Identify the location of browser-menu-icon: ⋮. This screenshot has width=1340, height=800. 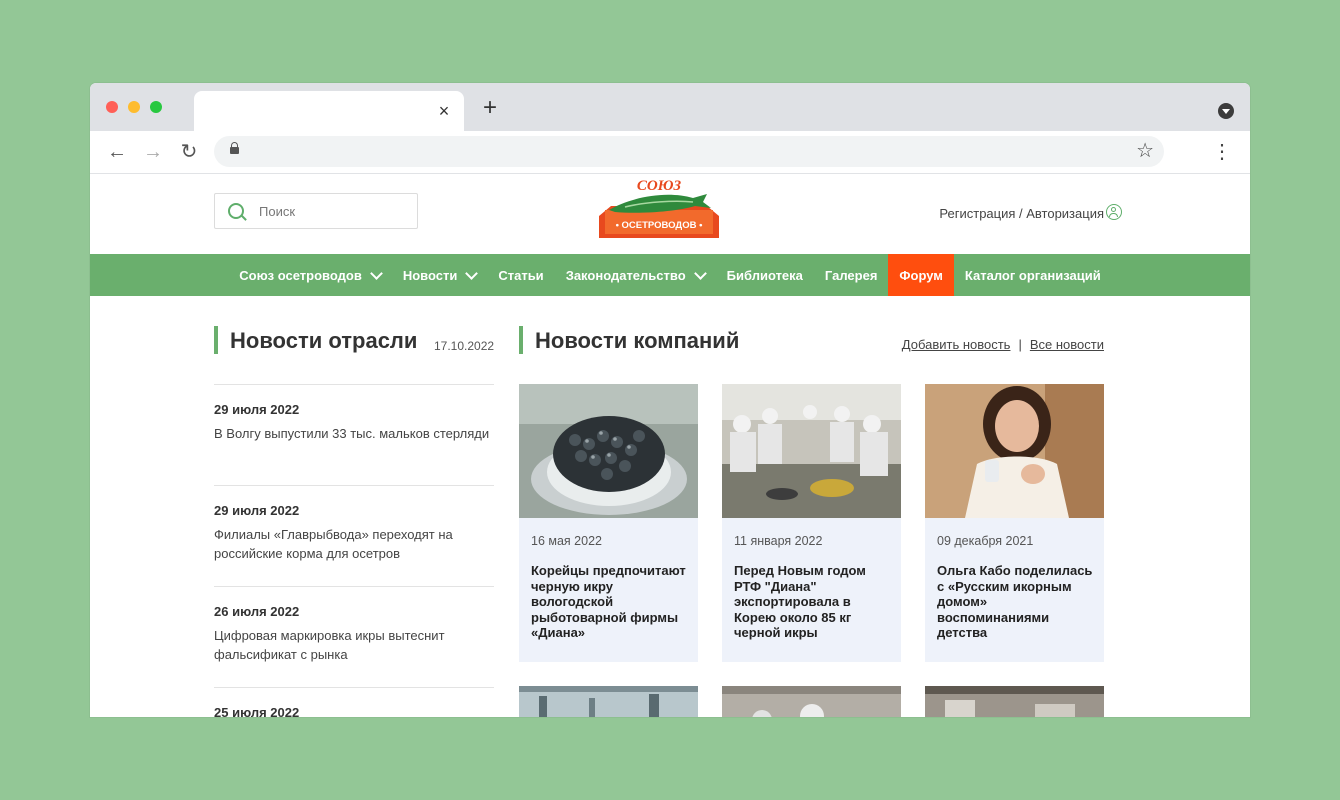
(1222, 152).